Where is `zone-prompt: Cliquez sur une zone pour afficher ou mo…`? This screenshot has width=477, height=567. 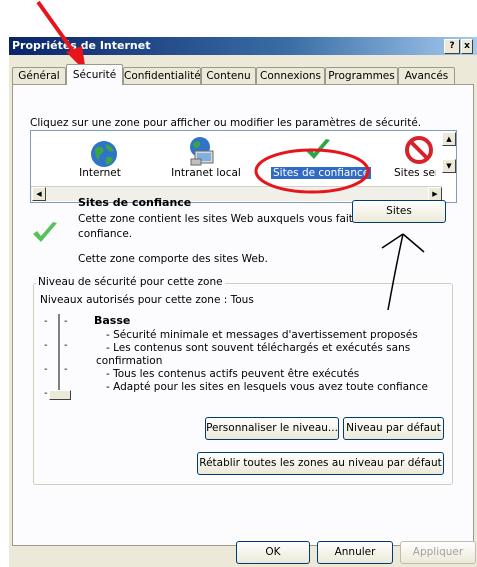
zone-prompt: Cliquez sur une zone pour afficher ou mo… is located at coordinates (226, 123).